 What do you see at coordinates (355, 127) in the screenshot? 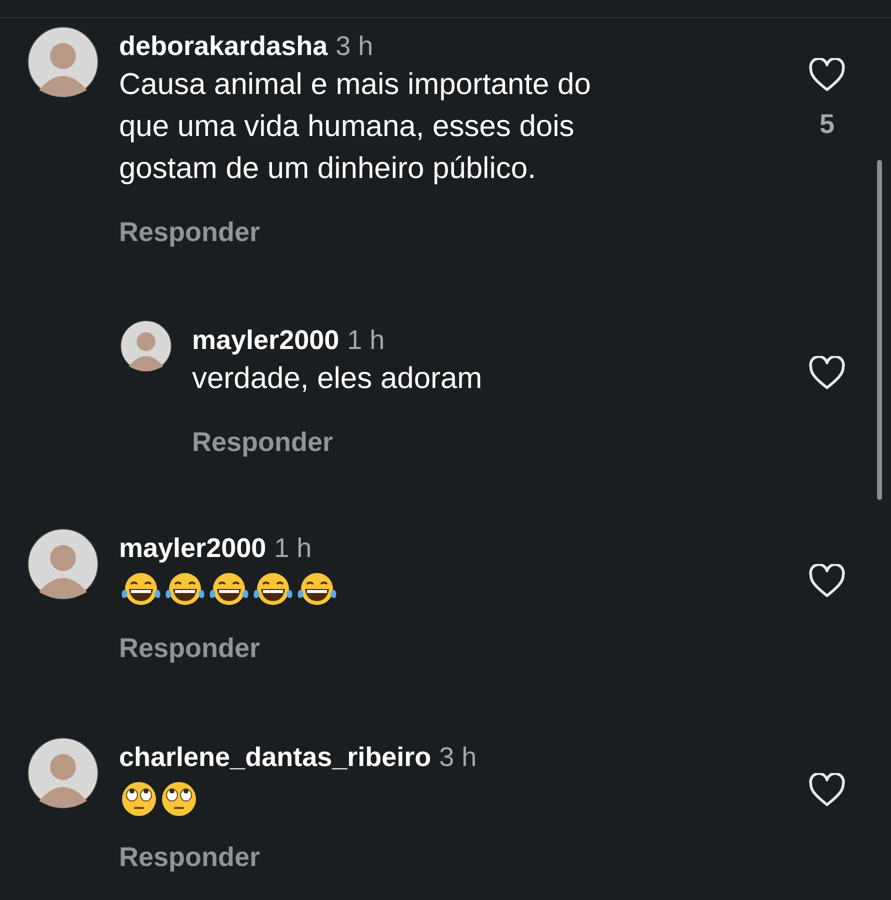
I see `comment-text: Causa animal e mais importante do que uma vida humana, esses dois gostam de um dinheiro público.` at bounding box center [355, 127].